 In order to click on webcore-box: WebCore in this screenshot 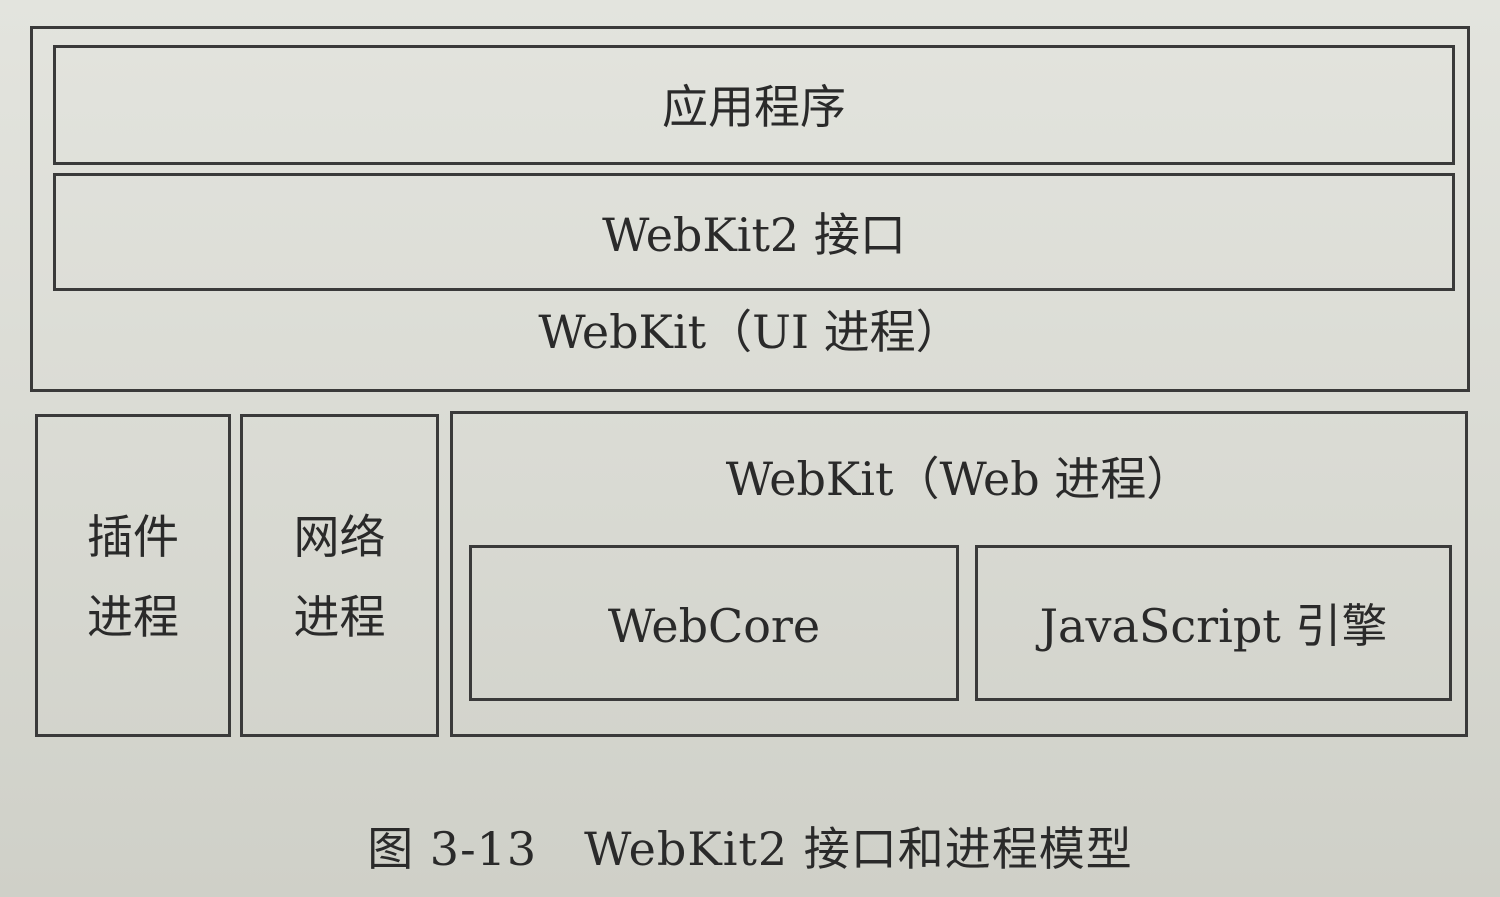, I will do `click(714, 623)`.